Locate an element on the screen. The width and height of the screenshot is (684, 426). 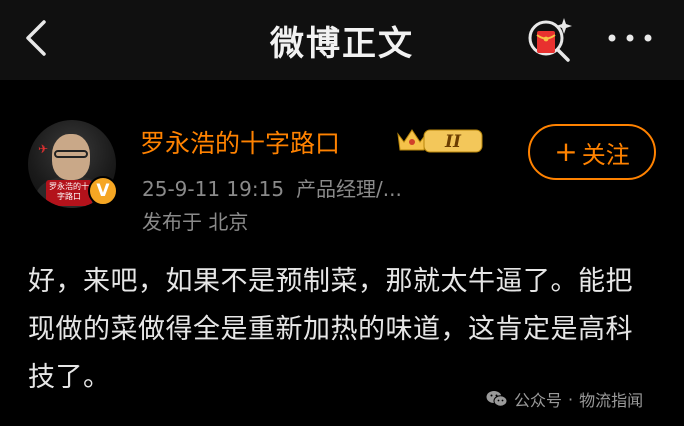
post-location: 发布于 北京 is located at coordinates (195, 222).